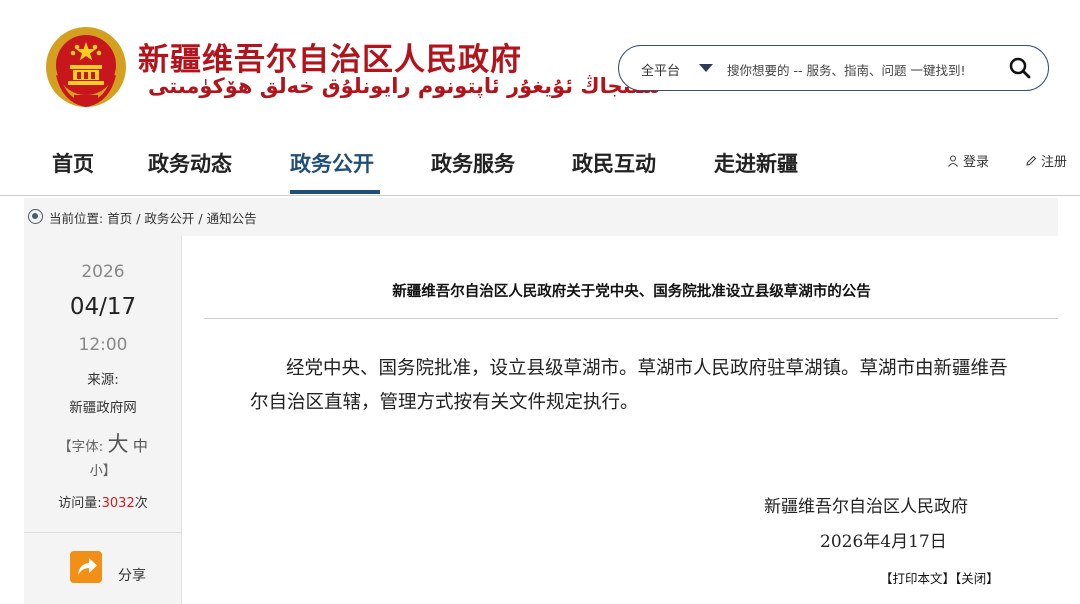 The width and height of the screenshot is (1080, 604). I want to click on user-icon, so click(953, 161).